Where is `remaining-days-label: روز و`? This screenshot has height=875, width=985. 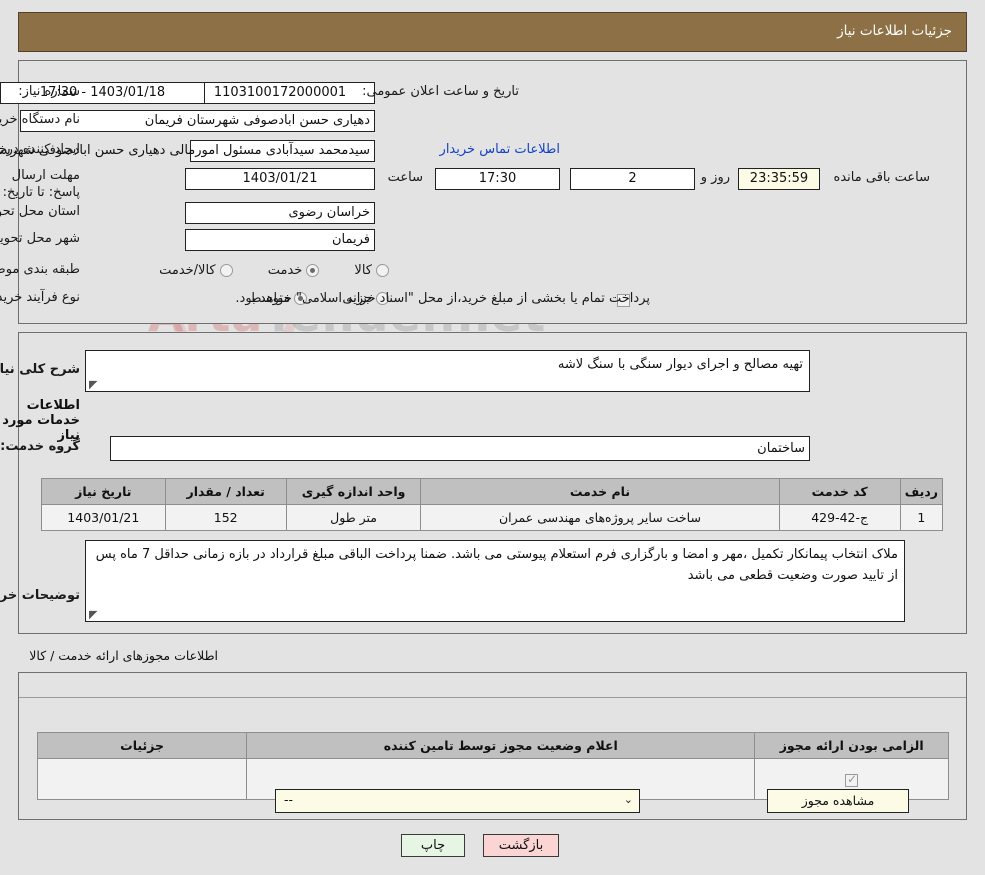
remaining-days-label: روز و is located at coordinates (715, 177).